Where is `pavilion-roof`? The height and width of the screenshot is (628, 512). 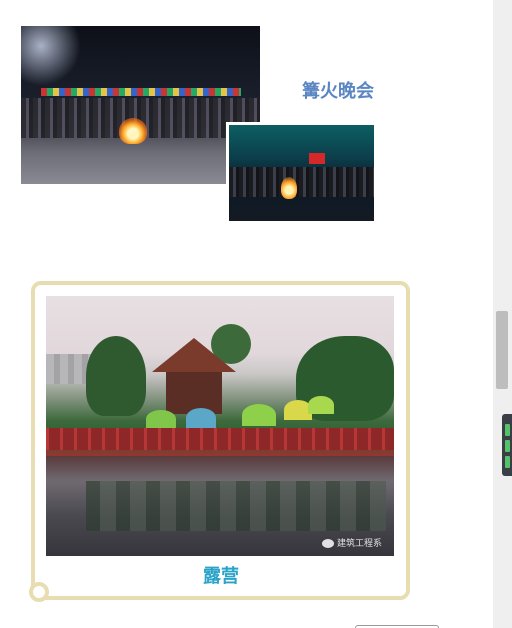 pavilion-roof is located at coordinates (194, 355).